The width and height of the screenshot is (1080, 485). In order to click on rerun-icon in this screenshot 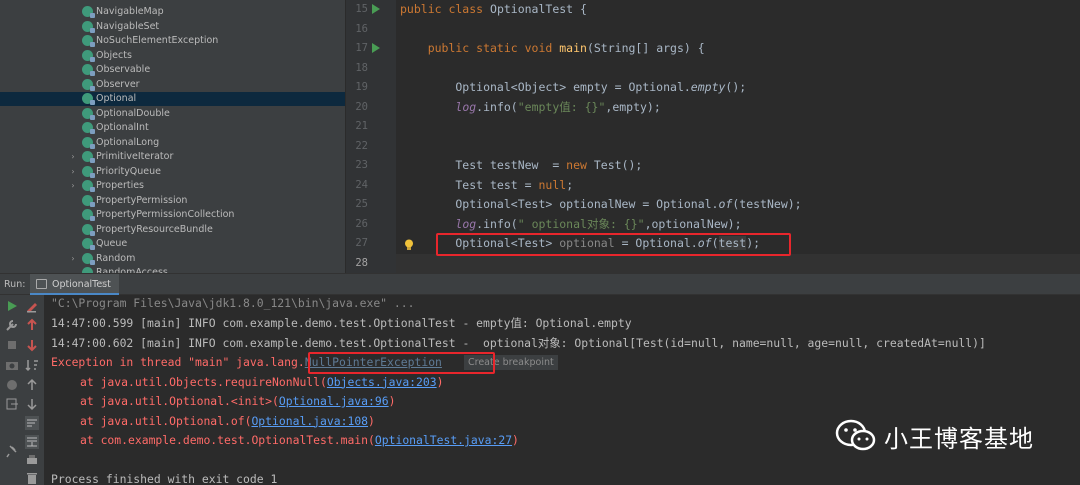, I will do `click(12, 306)`.